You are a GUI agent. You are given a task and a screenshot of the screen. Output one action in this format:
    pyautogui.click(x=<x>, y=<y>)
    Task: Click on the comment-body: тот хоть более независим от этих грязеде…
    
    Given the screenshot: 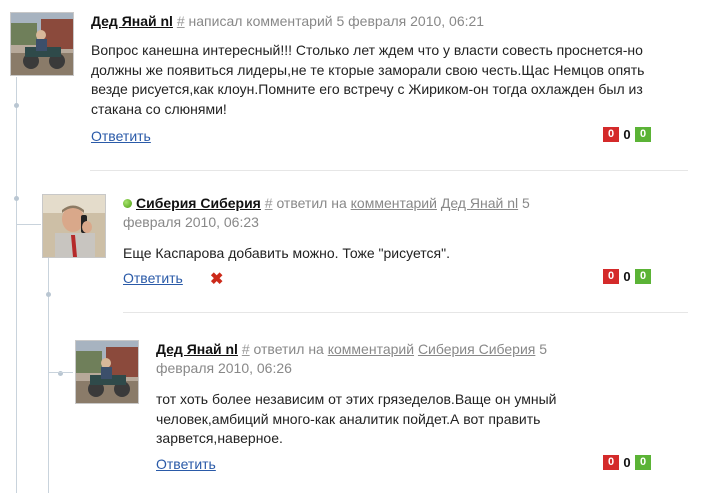 What is the action you would take?
    pyautogui.click(x=356, y=418)
    